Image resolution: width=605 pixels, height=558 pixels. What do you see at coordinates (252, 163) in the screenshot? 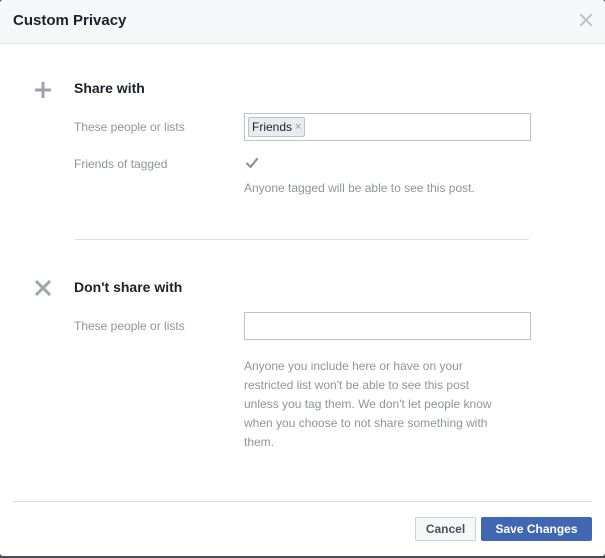
I see `friends-of-tagged-checkbox` at bounding box center [252, 163].